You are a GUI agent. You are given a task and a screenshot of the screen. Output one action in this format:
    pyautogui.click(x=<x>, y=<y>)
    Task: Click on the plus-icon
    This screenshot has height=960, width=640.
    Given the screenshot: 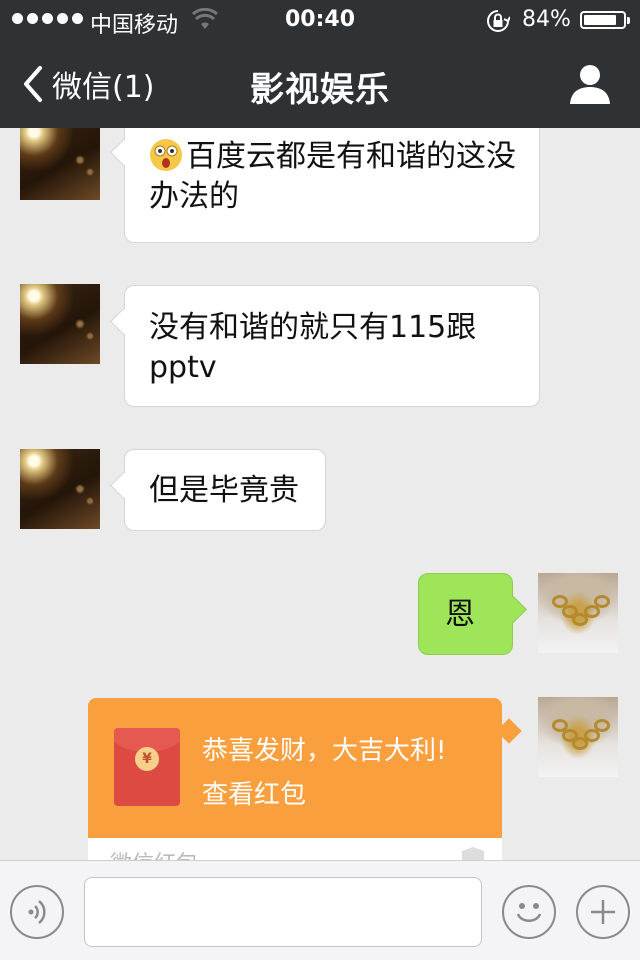 What is the action you would take?
    pyautogui.click(x=603, y=912)
    